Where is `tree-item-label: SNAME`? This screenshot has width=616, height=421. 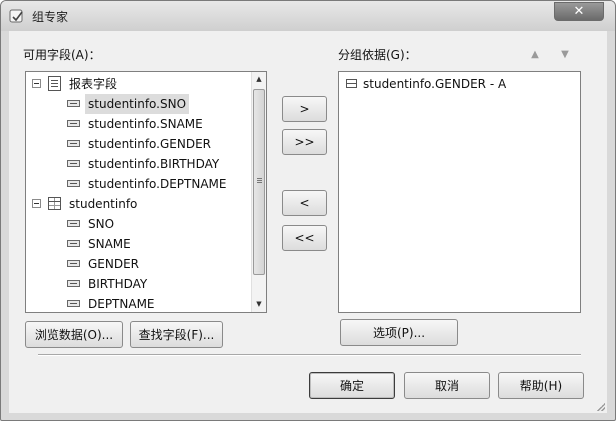
tree-item-label: SNAME is located at coordinates (109, 244).